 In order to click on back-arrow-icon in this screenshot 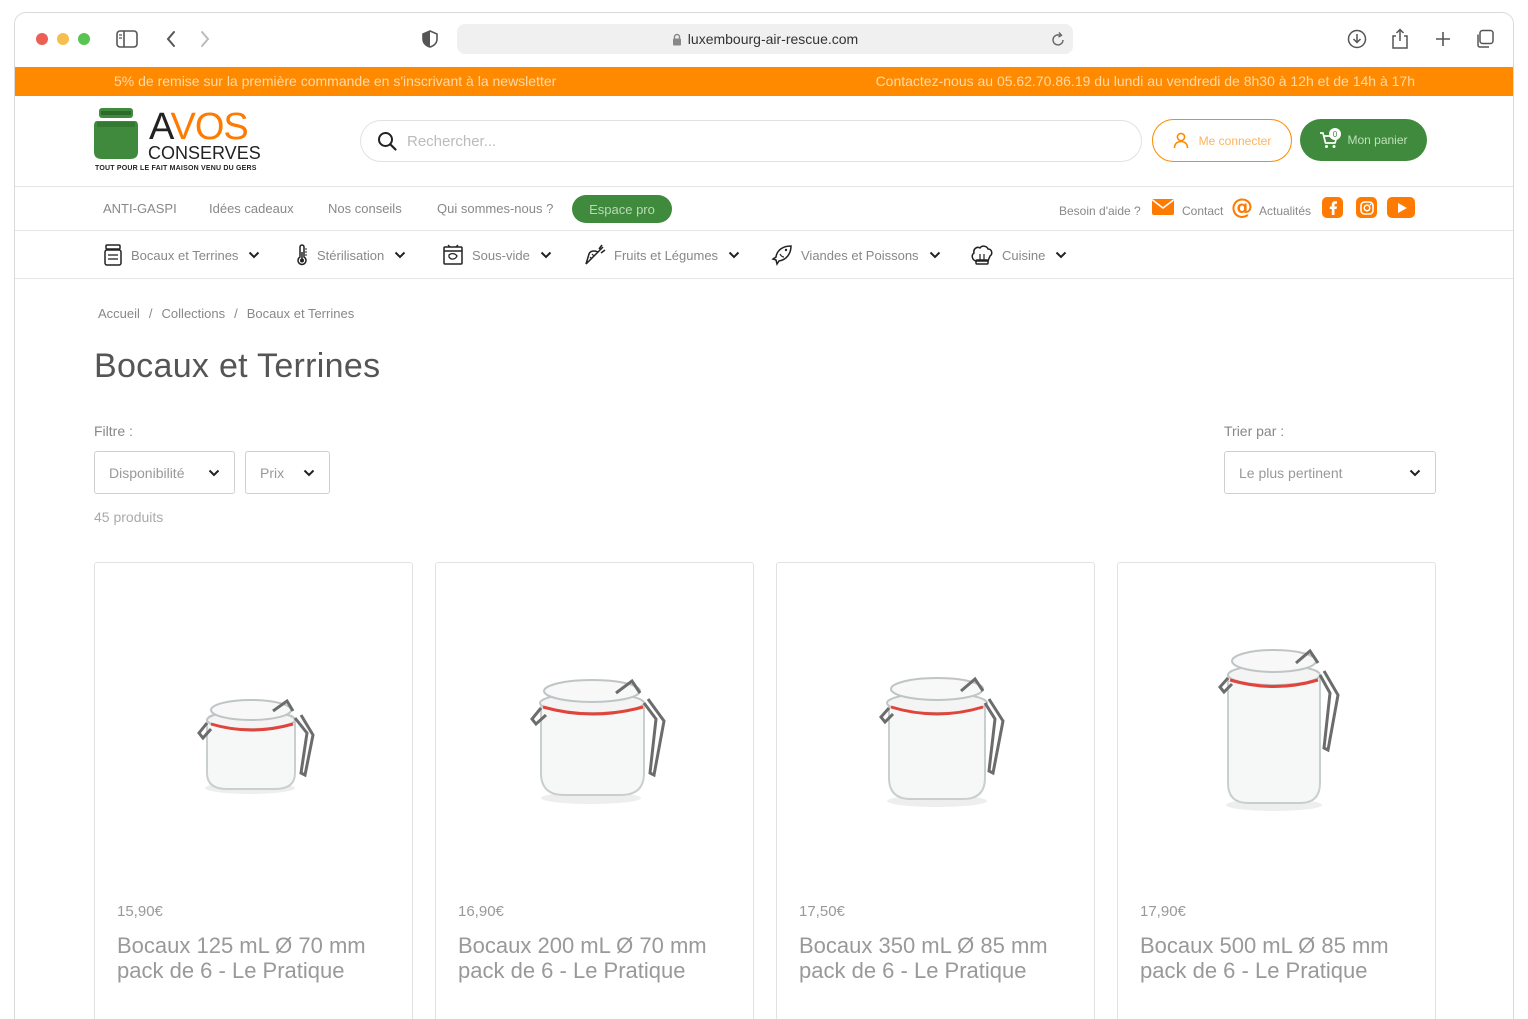, I will do `click(171, 39)`.